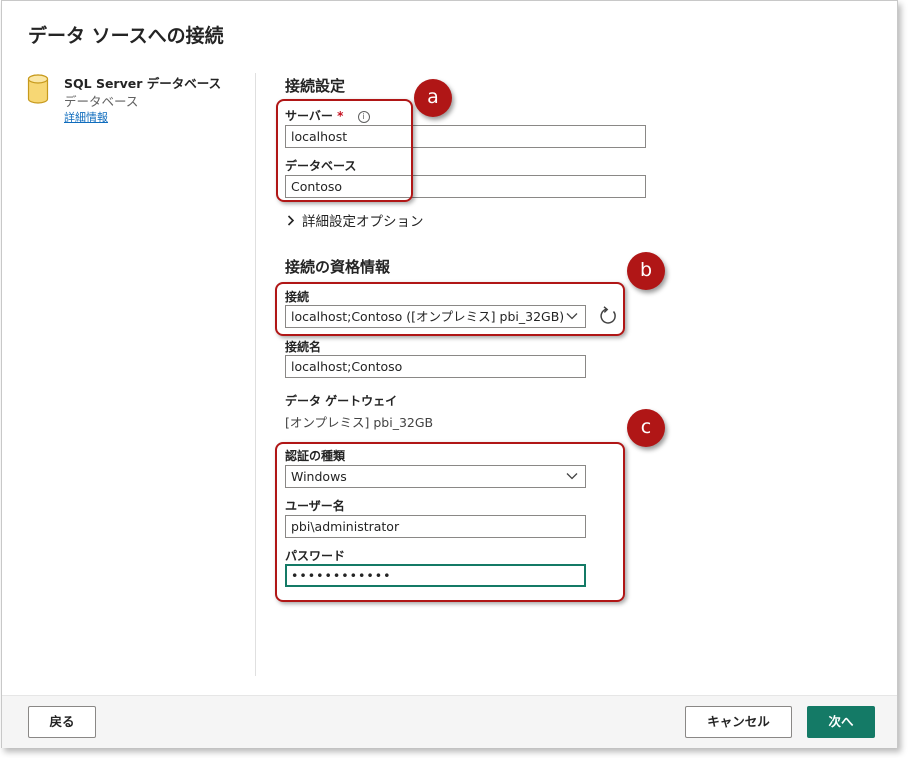  What do you see at coordinates (315, 86) in the screenshot?
I see `connection-settings-heading: 接続設定` at bounding box center [315, 86].